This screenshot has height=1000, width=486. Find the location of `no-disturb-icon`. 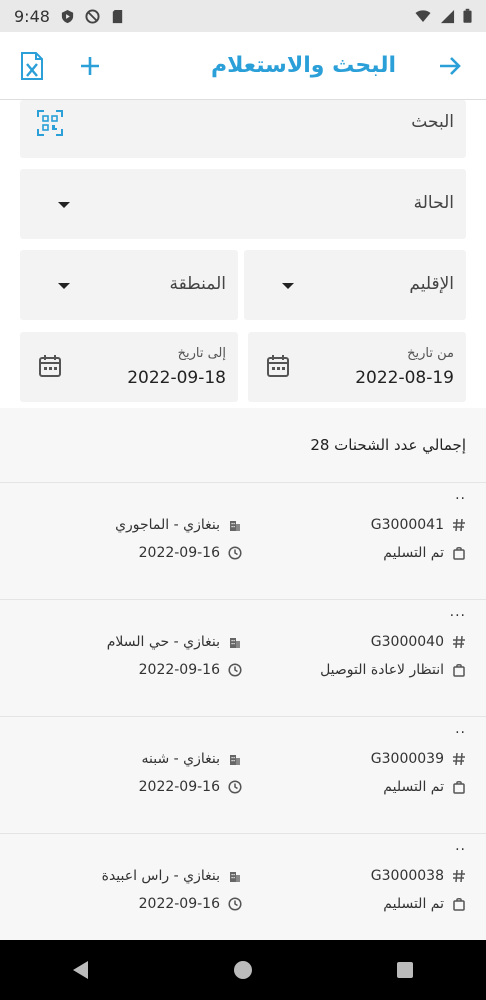

no-disturb-icon is located at coordinates (92, 16).